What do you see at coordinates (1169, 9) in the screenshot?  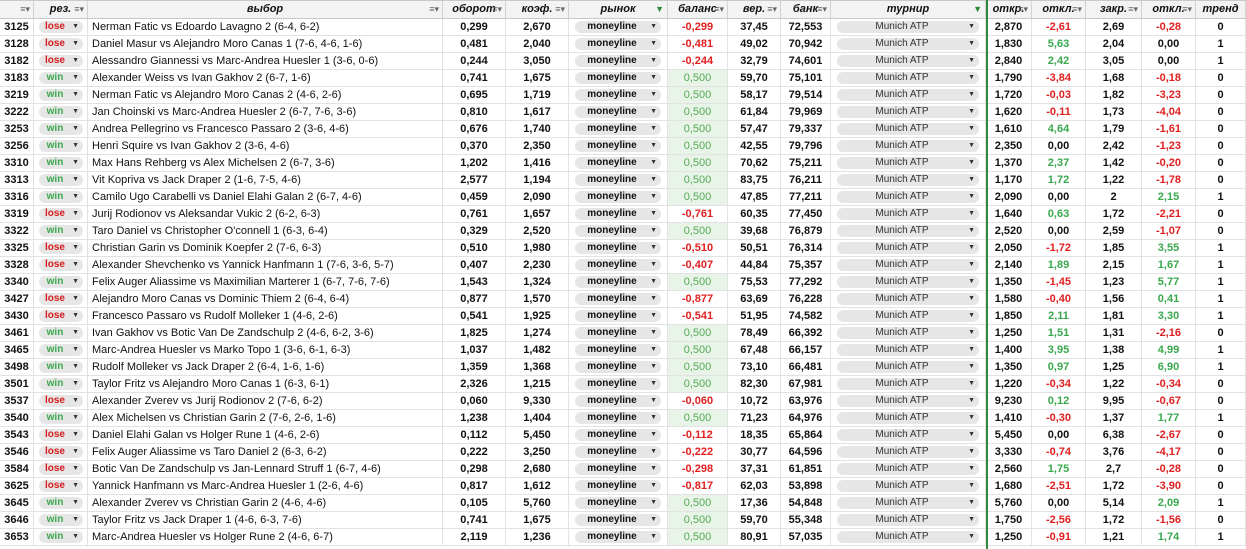 I see `header-dev2: откл. ≡▾` at bounding box center [1169, 9].